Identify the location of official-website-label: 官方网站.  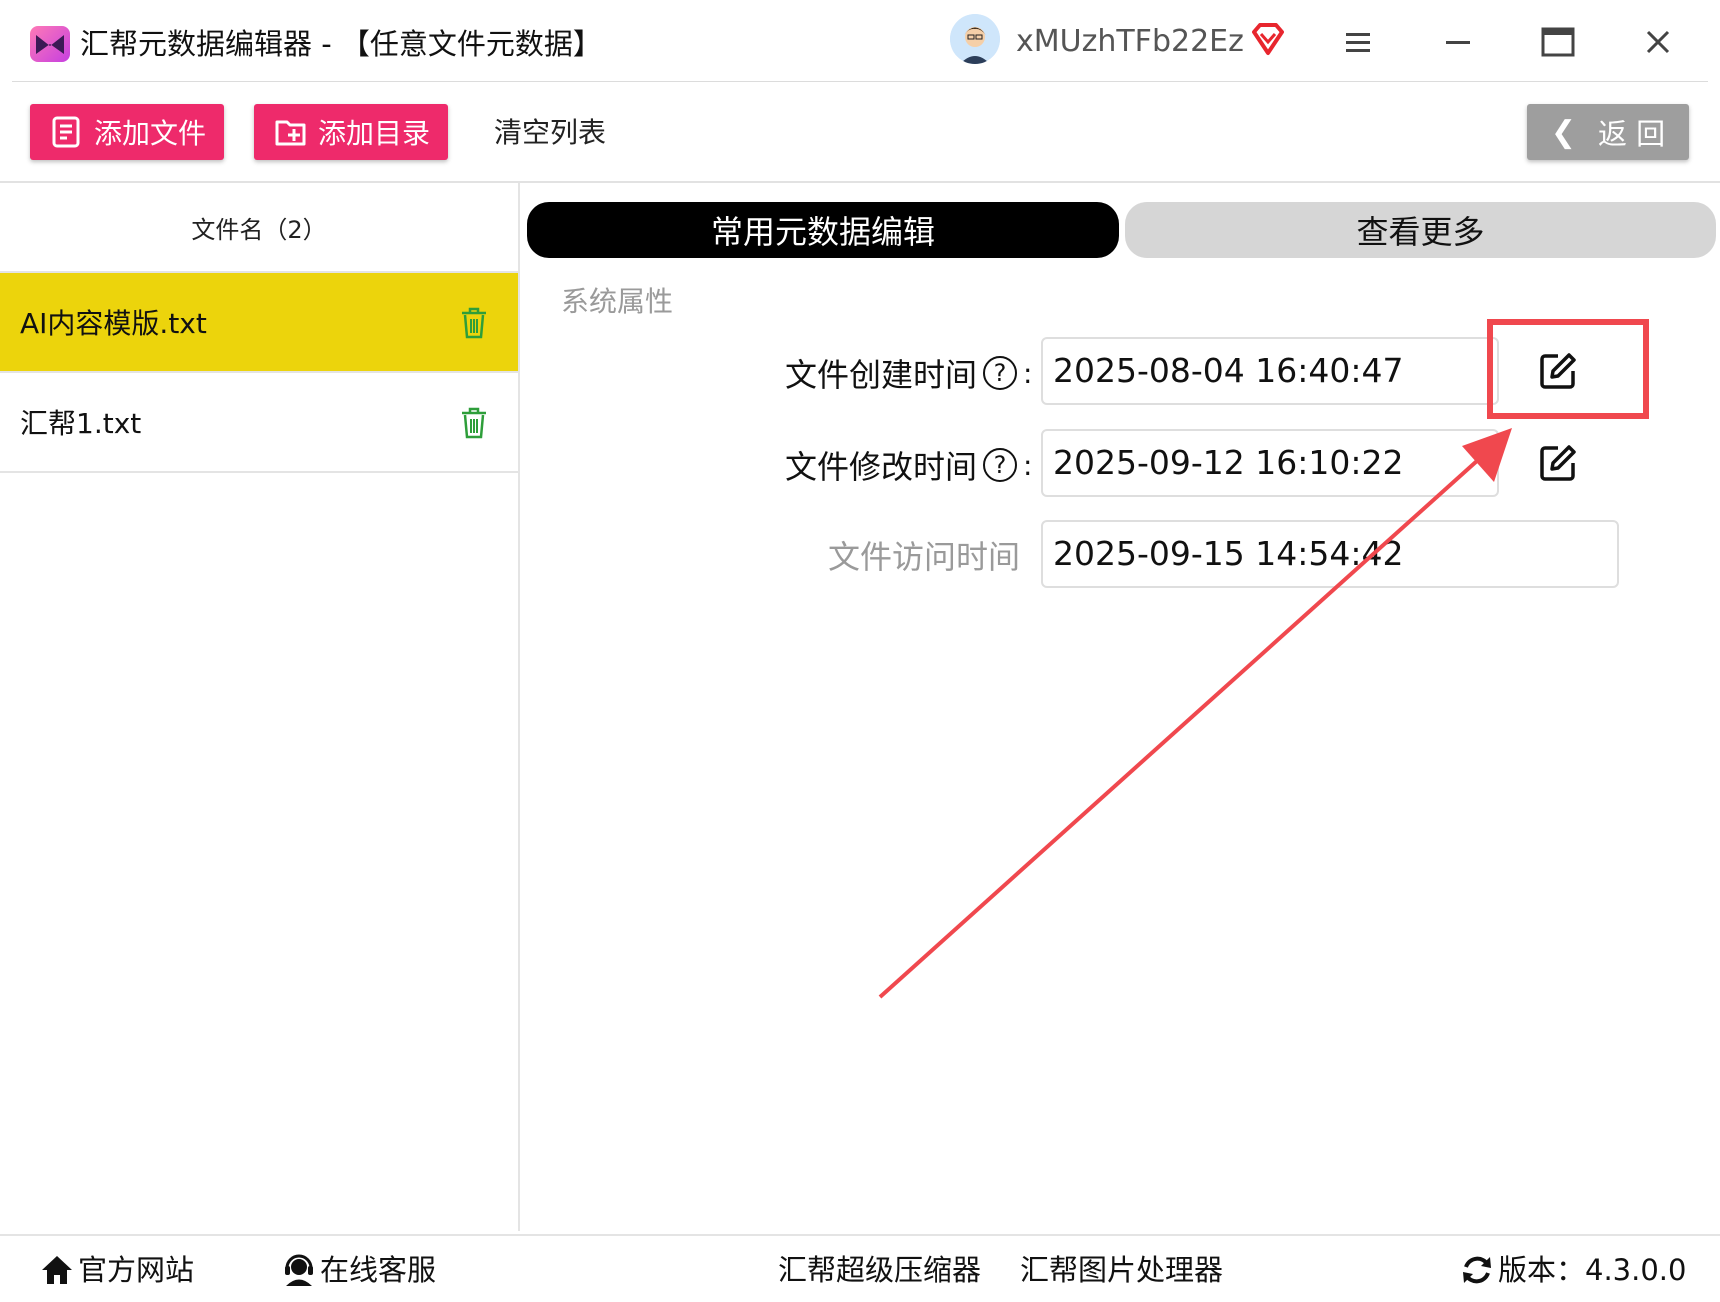
(136, 1270).